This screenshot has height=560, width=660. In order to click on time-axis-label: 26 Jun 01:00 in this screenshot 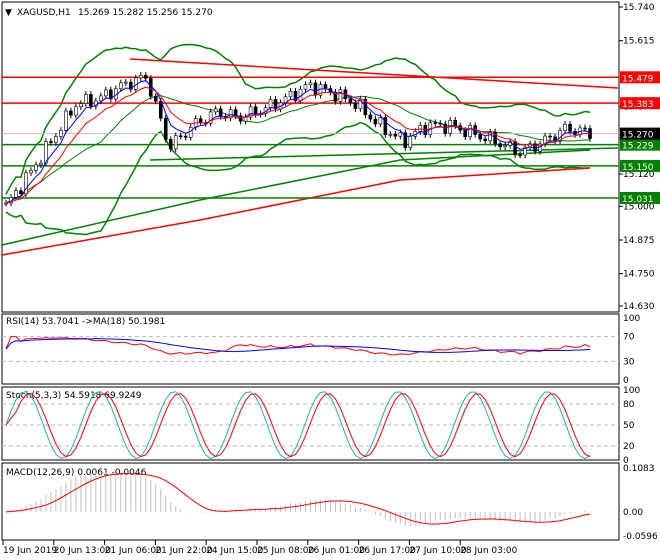, I will do `click(336, 551)`.